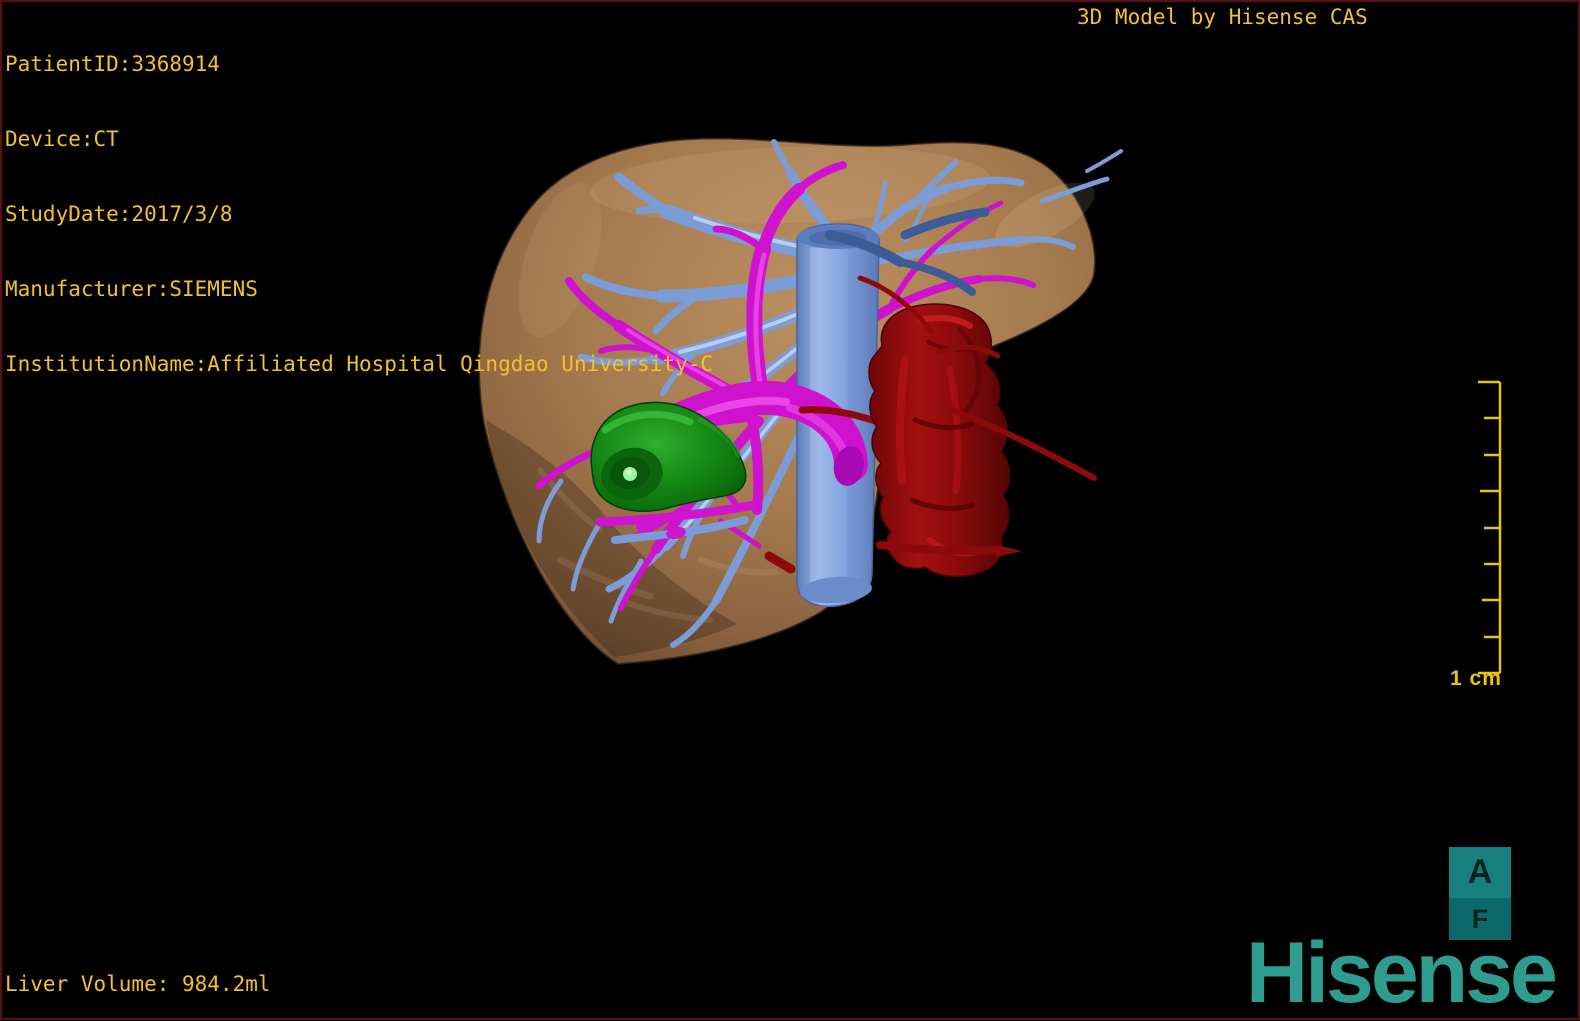 The height and width of the screenshot is (1021, 1580). Describe the element at coordinates (1402, 973) in the screenshot. I see `hisense-logo: Hisense` at that location.